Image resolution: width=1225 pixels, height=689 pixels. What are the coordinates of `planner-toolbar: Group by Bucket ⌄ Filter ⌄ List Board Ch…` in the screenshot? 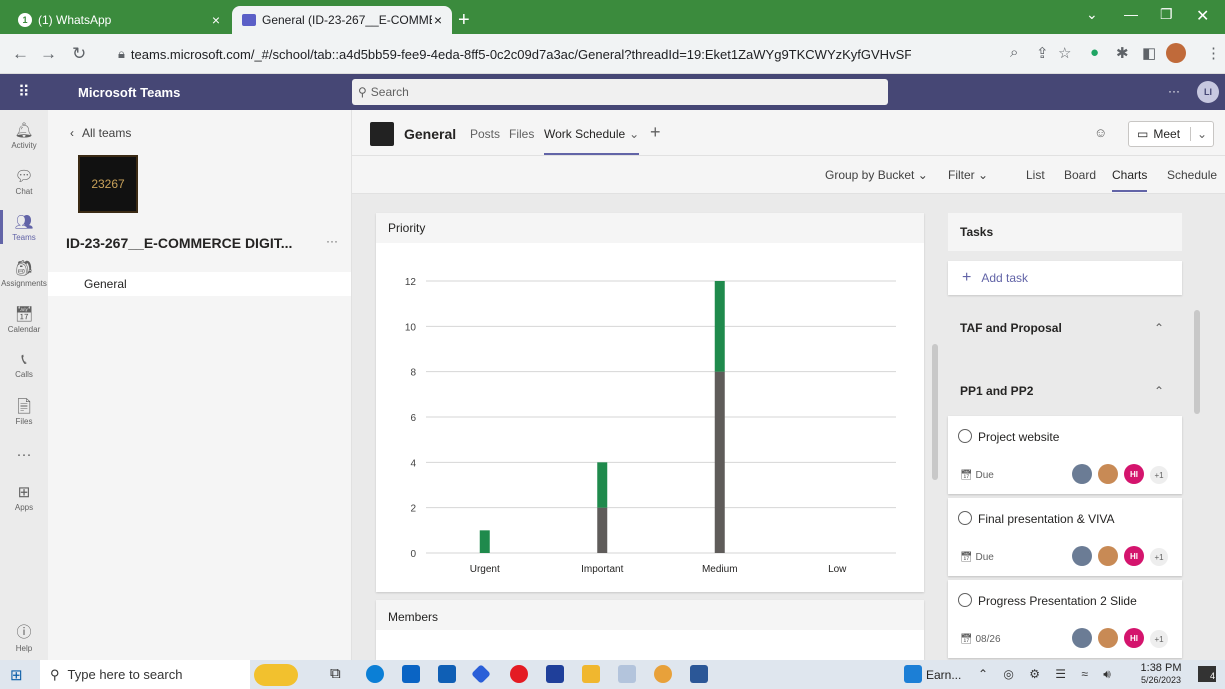 It's located at (788, 175).